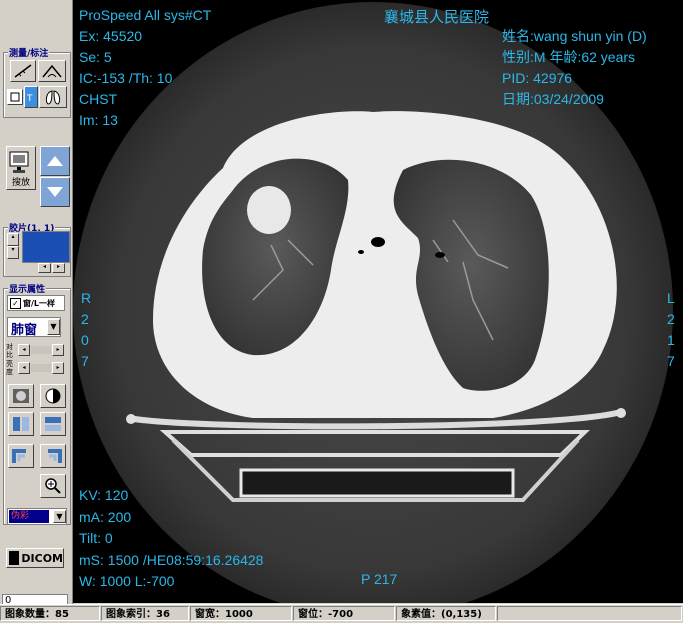 This screenshot has width=683, height=623. What do you see at coordinates (145, 15) in the screenshot?
I see `overlay-line: ProSpeed All sys#CT` at bounding box center [145, 15].